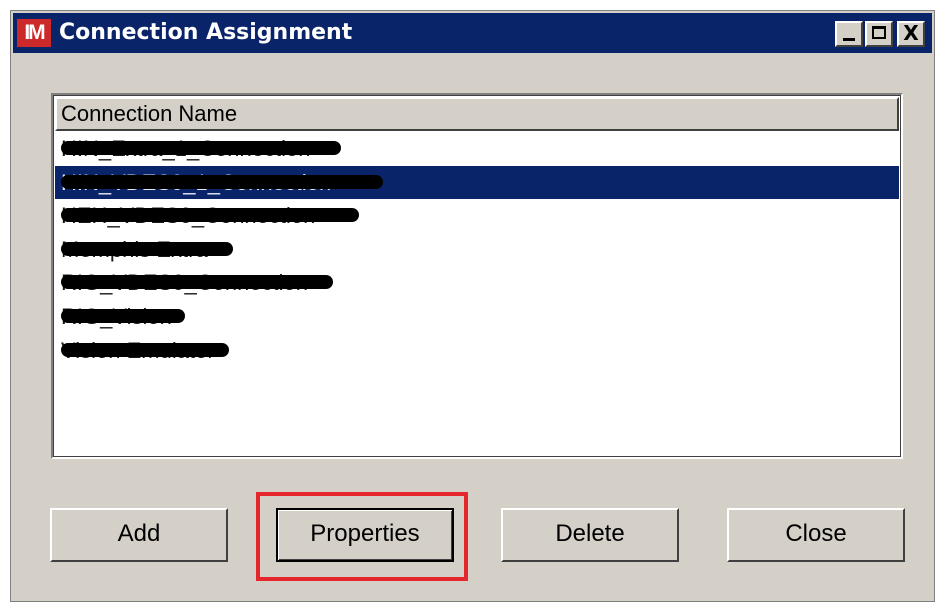 Image resolution: width=937 pixels, height=604 pixels. I want to click on delete-button: Delete, so click(590, 535).